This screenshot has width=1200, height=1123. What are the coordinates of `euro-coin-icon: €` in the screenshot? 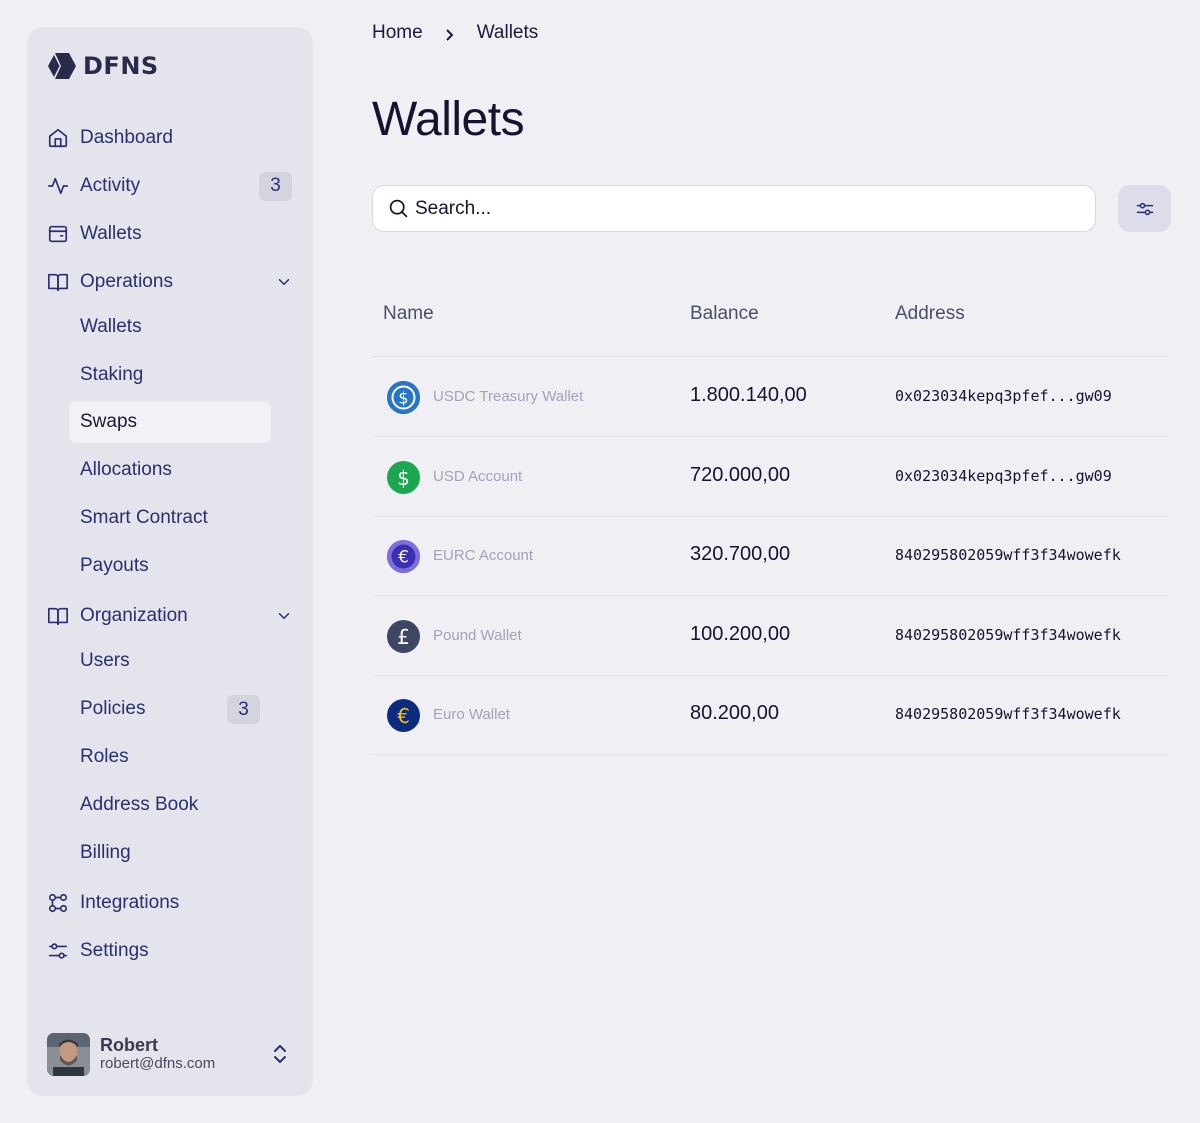 It's located at (403, 715).